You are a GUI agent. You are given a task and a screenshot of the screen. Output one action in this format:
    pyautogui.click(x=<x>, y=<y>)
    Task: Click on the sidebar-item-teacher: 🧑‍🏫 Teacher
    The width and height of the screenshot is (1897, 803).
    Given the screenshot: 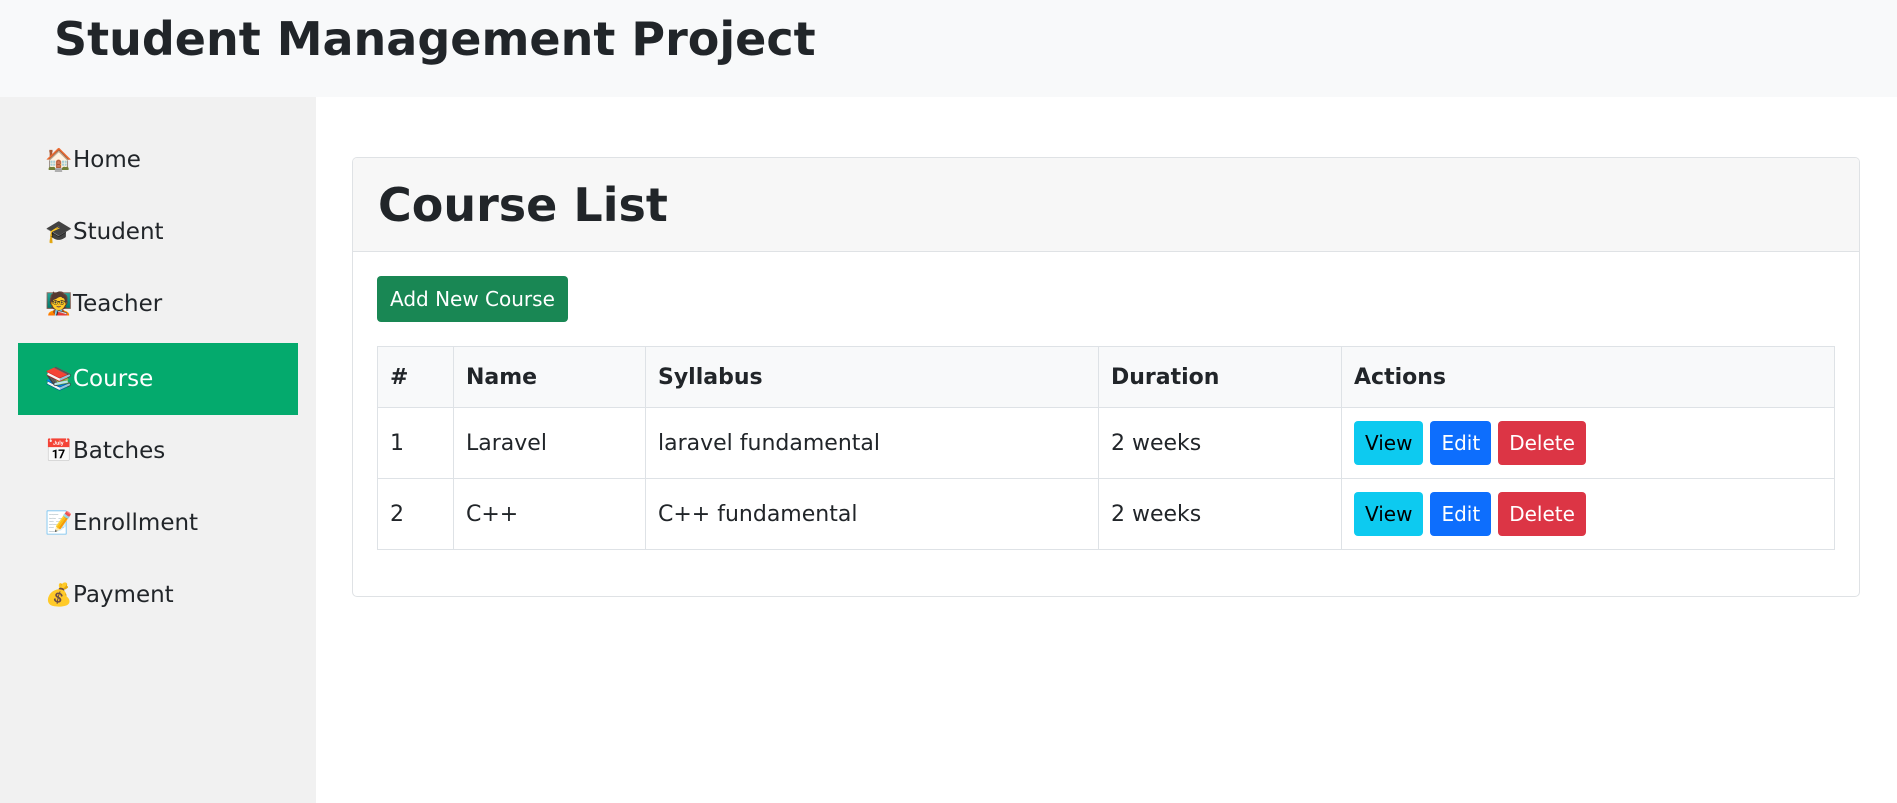 What is the action you would take?
    pyautogui.click(x=158, y=304)
    